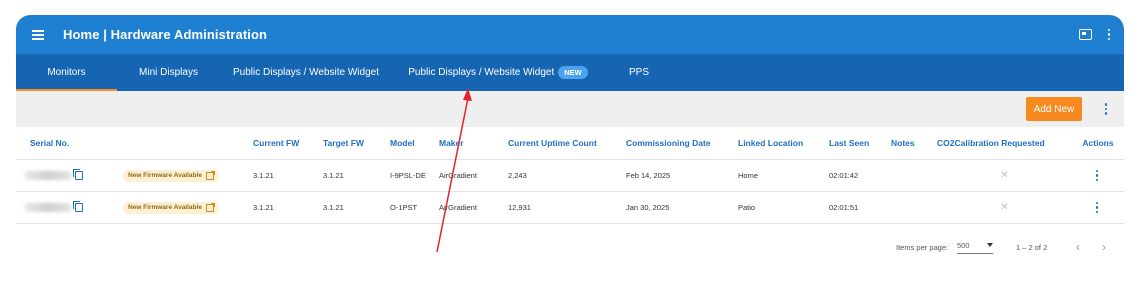 Image resolution: width=1140 pixels, height=299 pixels. Describe the element at coordinates (1106, 109) in the screenshot. I see `more-options-icon` at that location.